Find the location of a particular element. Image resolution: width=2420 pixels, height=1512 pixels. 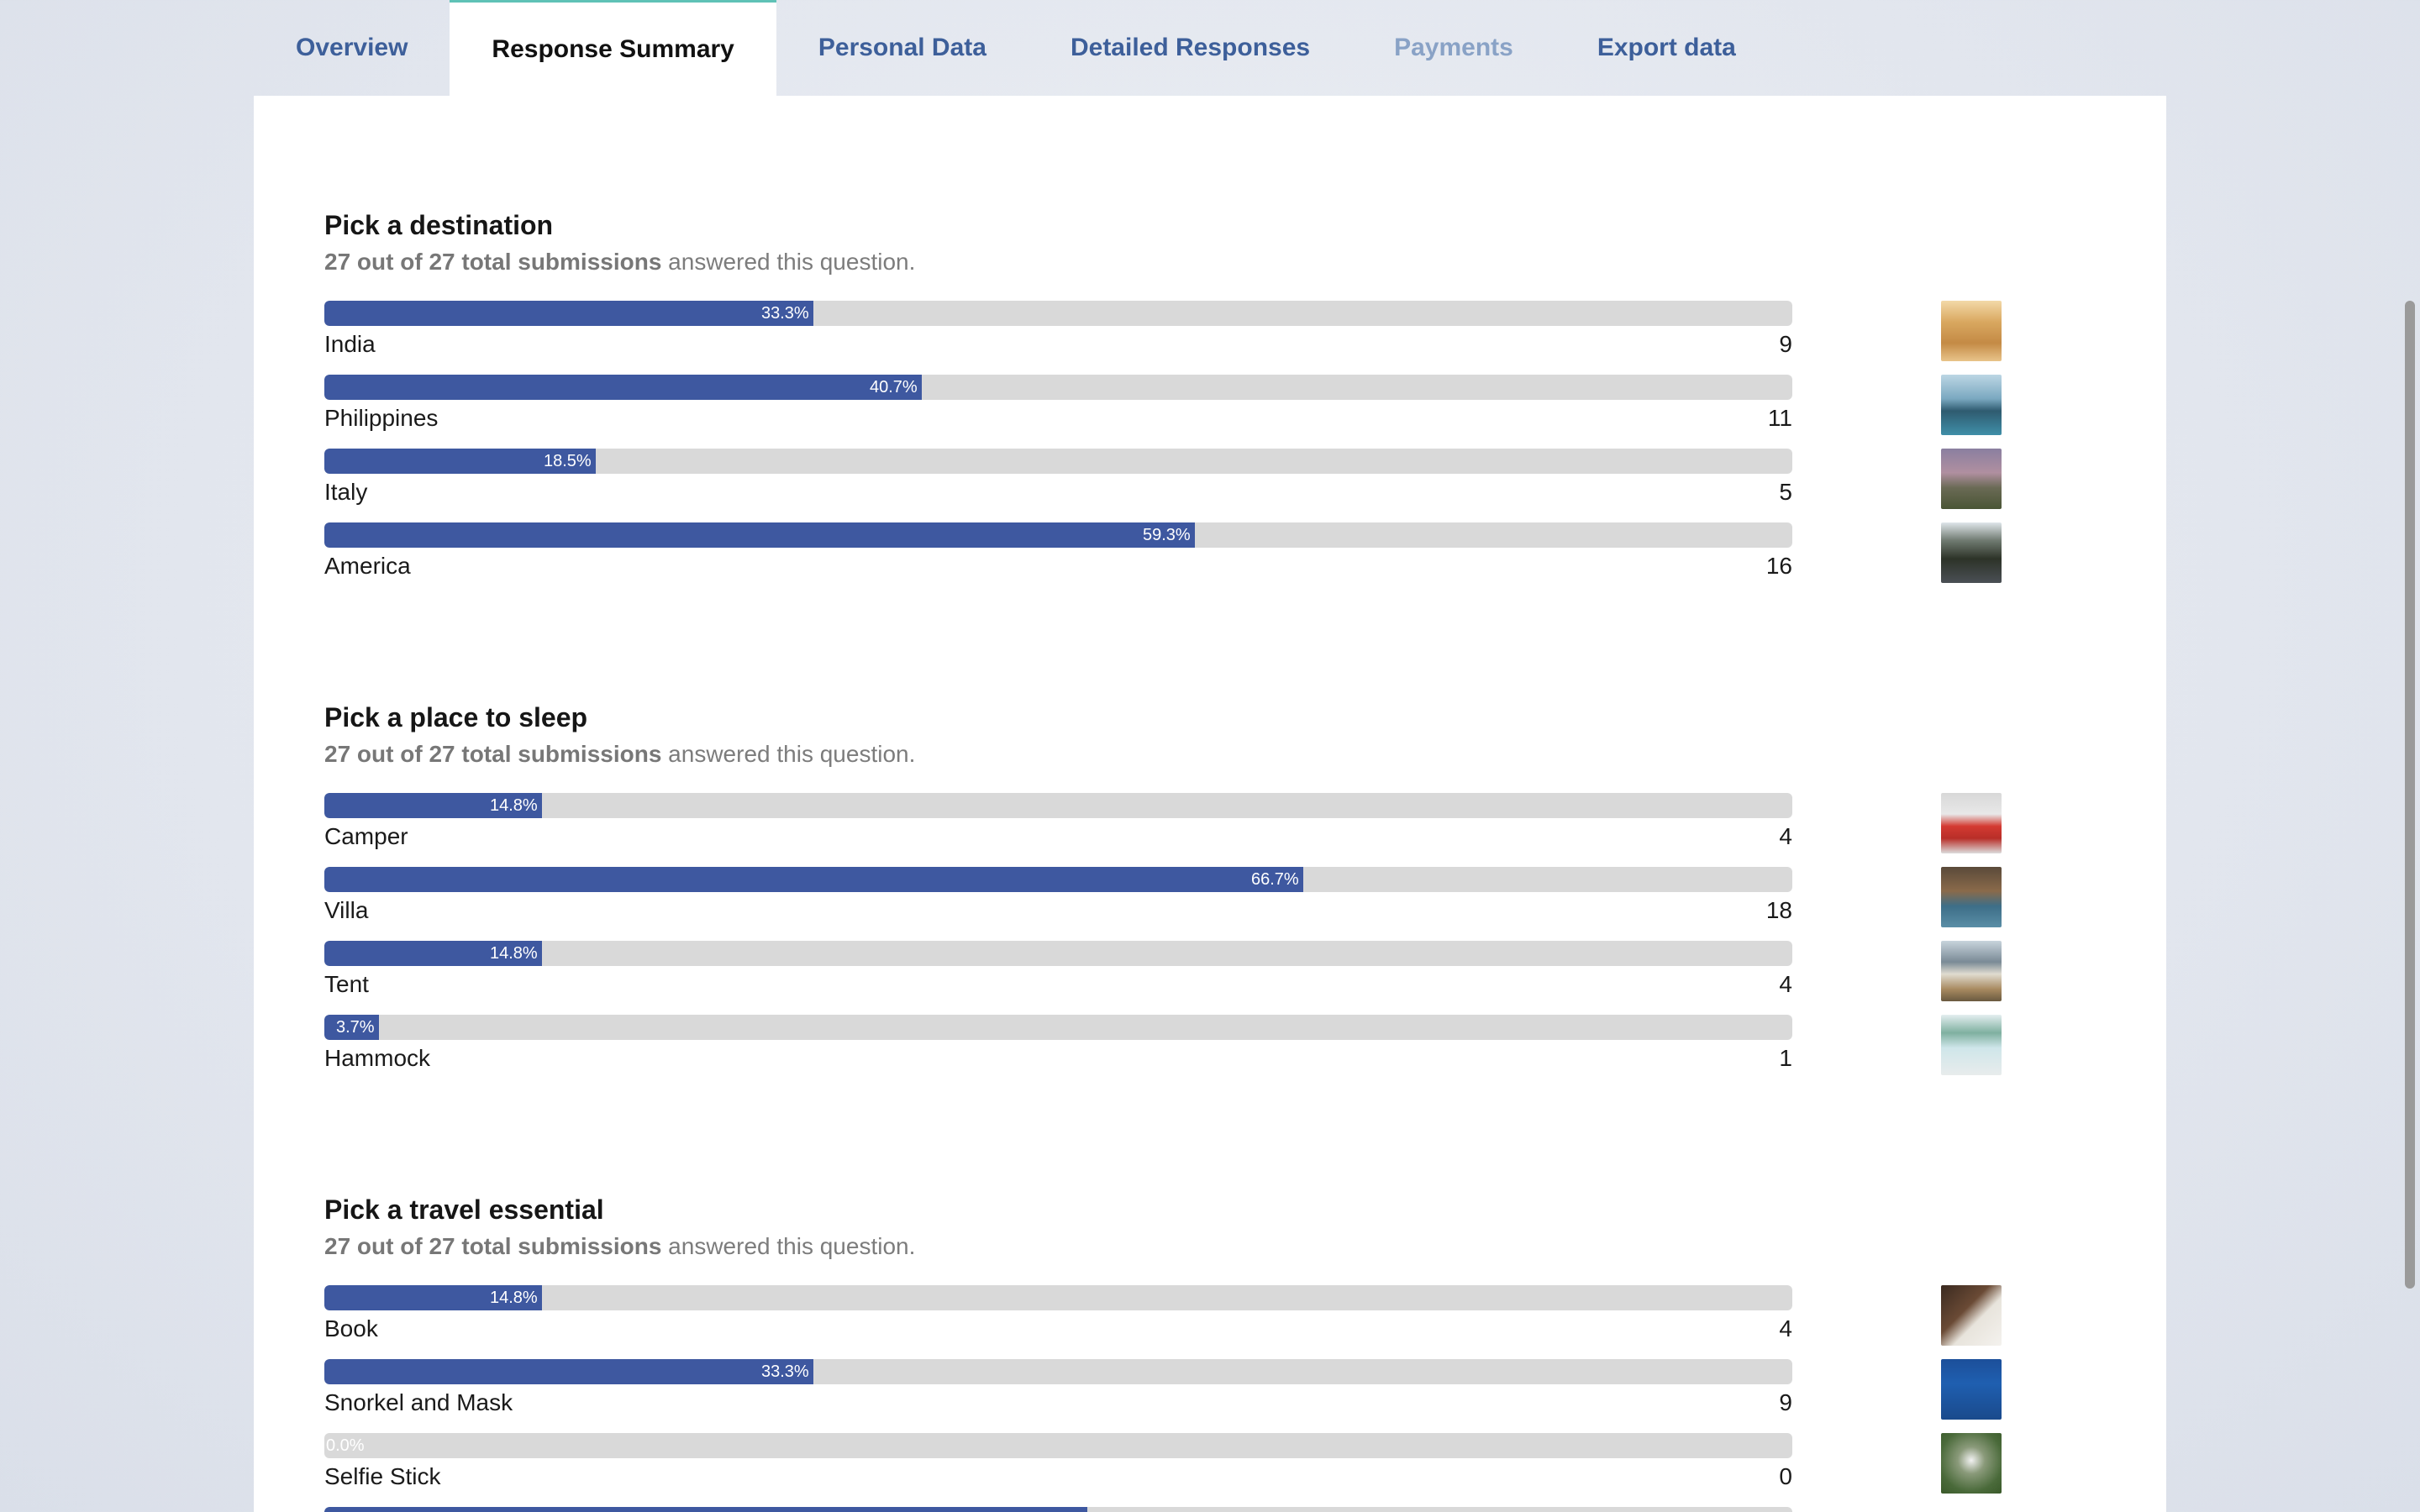

answer-row: 14.8% Book 4 is located at coordinates (1185, 1322).